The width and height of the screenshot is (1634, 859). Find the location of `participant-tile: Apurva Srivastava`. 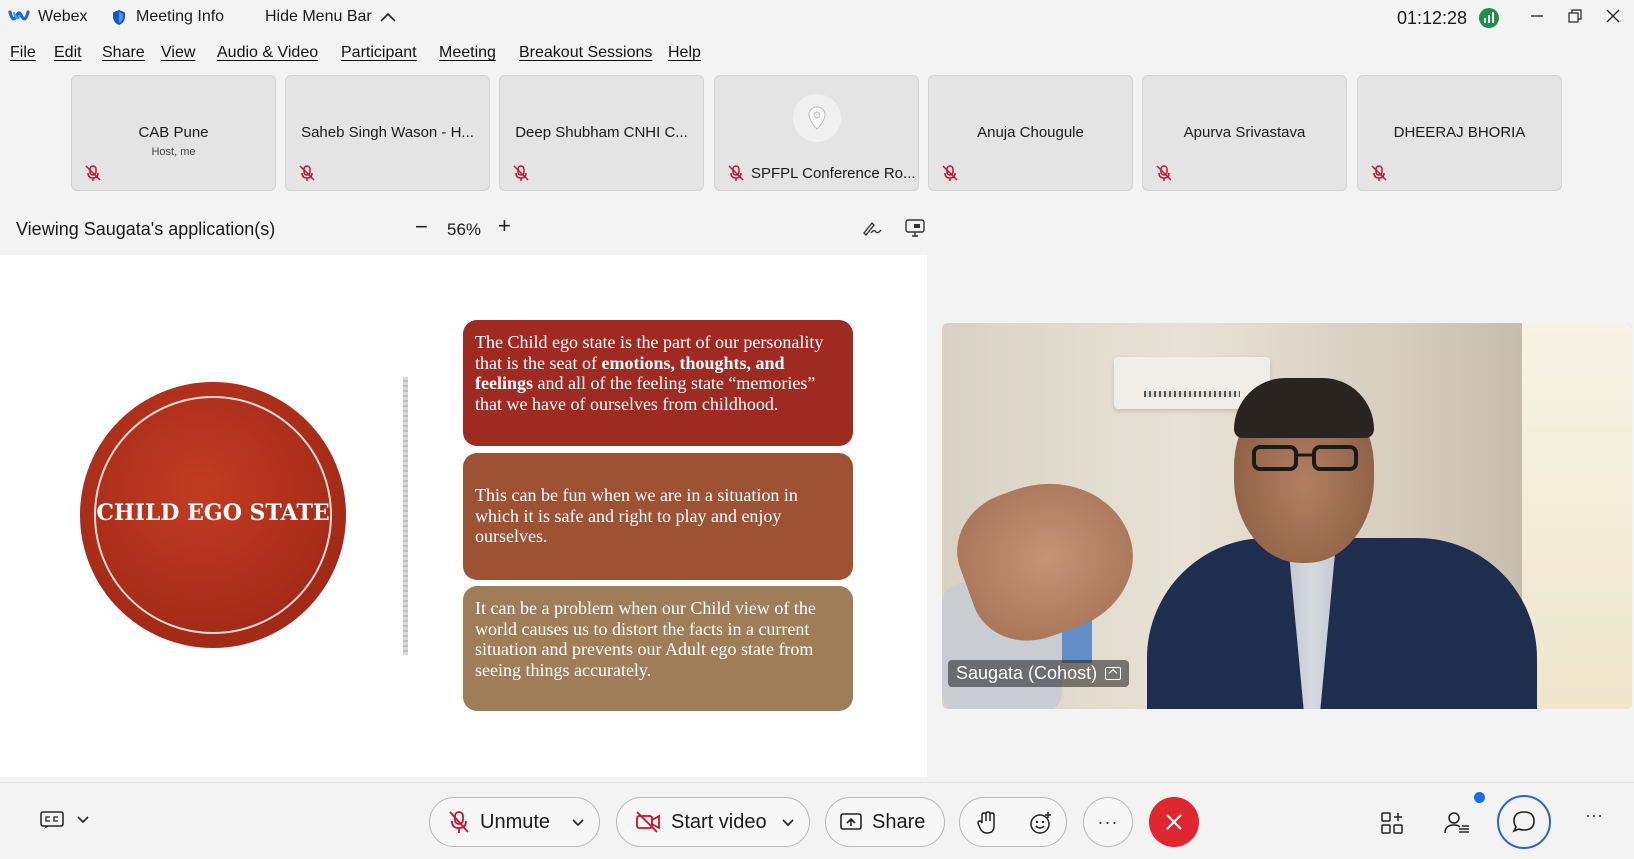

participant-tile: Apurva Srivastava is located at coordinates (1244, 133).